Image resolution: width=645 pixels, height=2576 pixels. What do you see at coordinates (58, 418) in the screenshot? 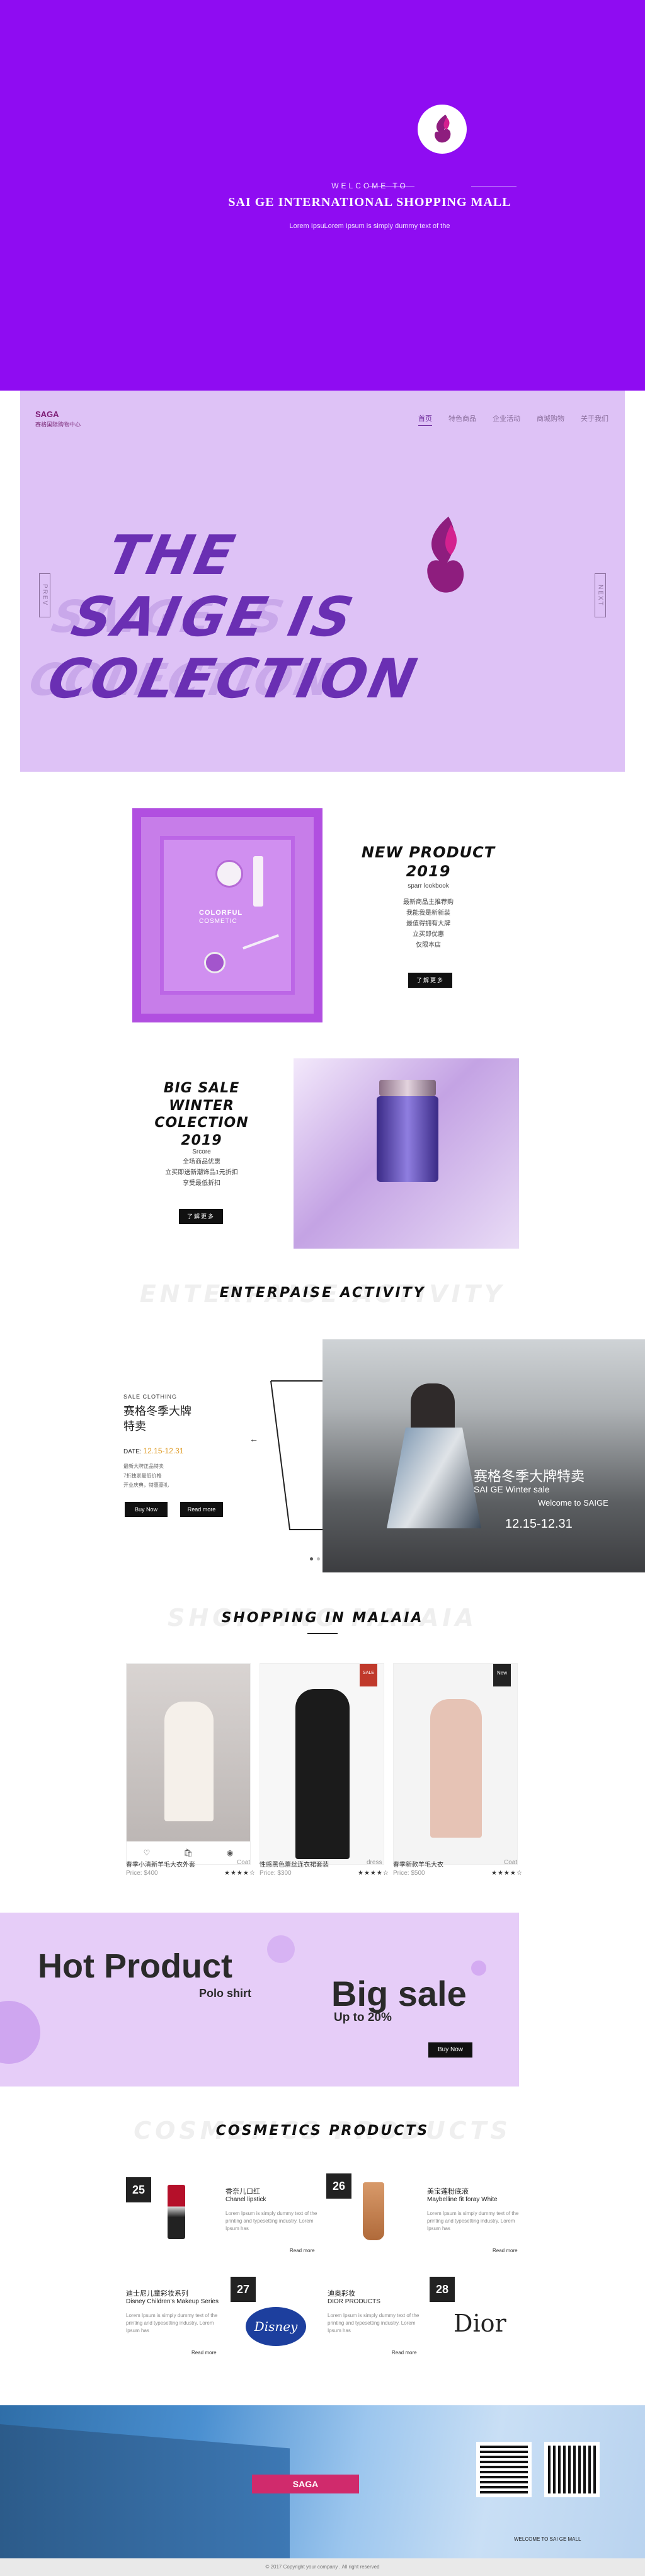
I see `site-logo: SAGA 赛格国际购物中心` at bounding box center [58, 418].